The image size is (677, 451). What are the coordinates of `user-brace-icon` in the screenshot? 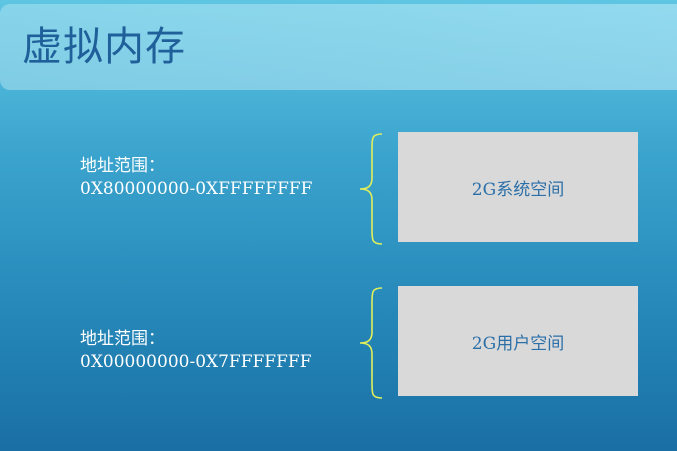 It's located at (371, 343).